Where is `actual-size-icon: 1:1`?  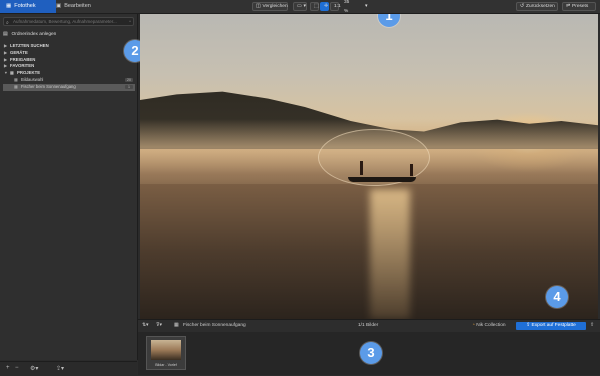 actual-size-icon: 1:1 is located at coordinates (337, 6).